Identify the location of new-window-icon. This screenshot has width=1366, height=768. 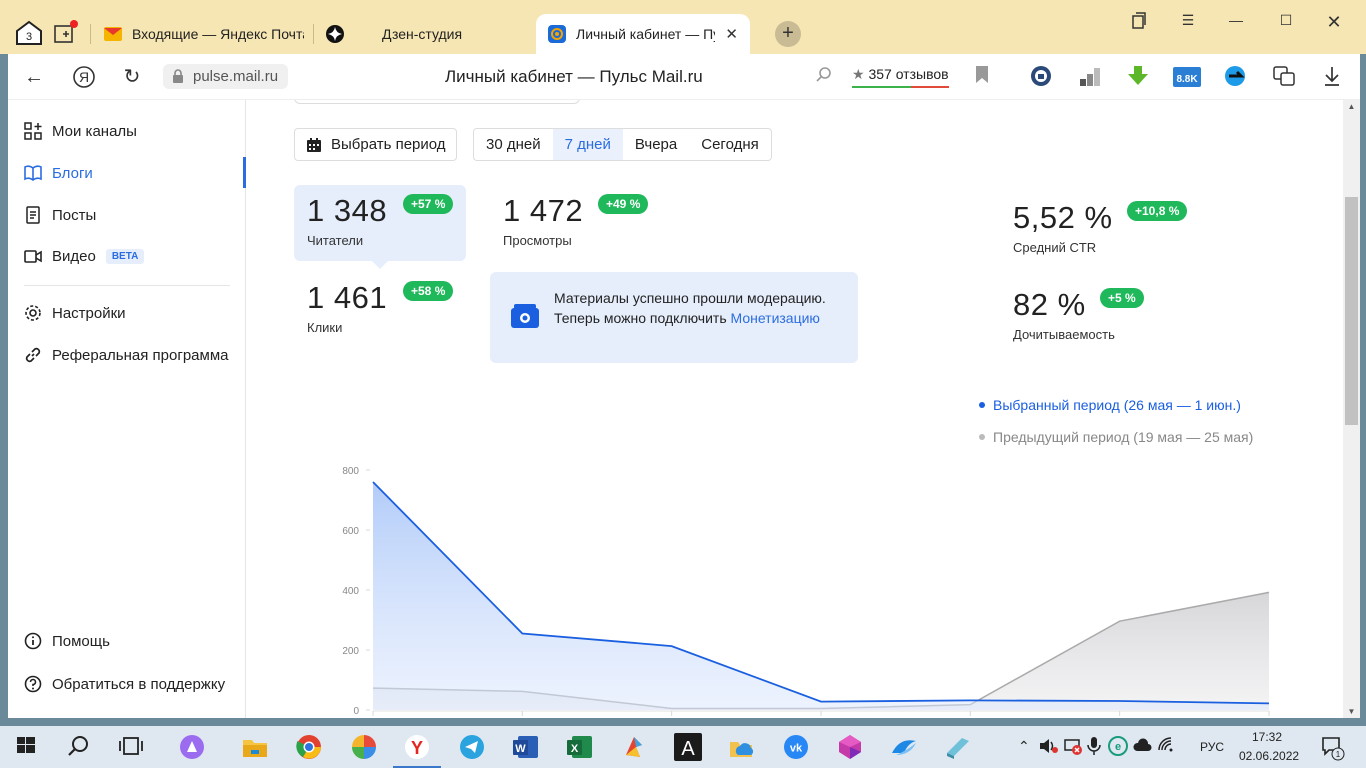
(66, 32).